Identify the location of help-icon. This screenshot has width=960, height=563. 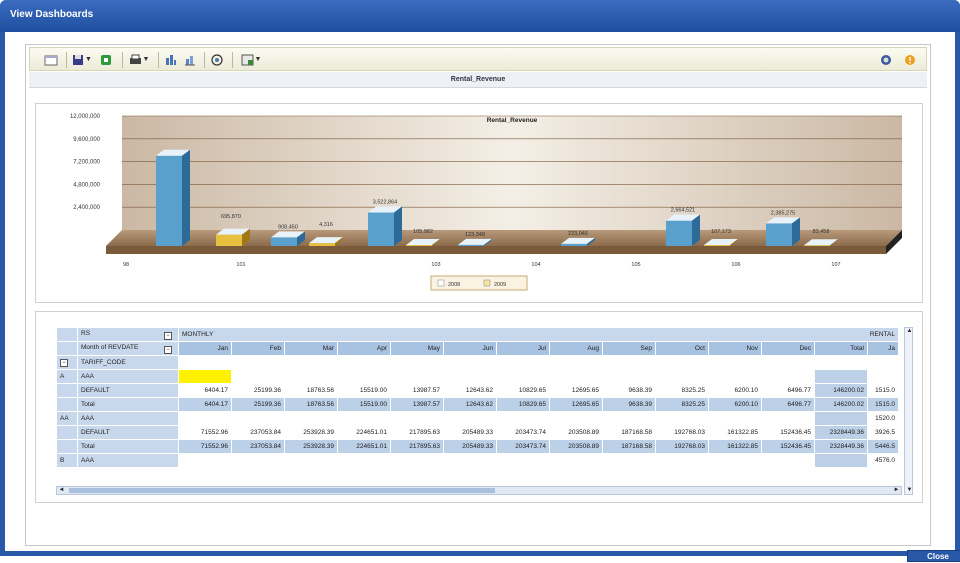
(886, 59).